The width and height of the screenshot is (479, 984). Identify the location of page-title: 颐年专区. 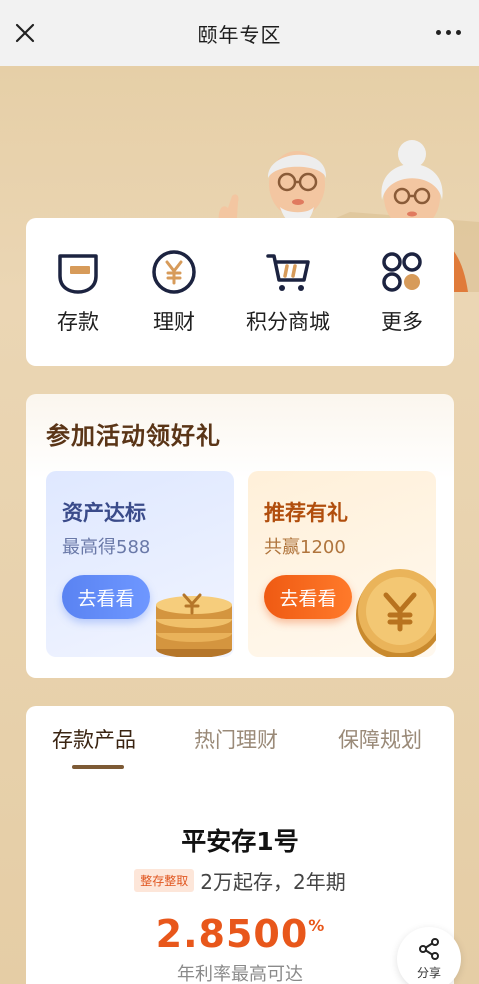
(239, 34).